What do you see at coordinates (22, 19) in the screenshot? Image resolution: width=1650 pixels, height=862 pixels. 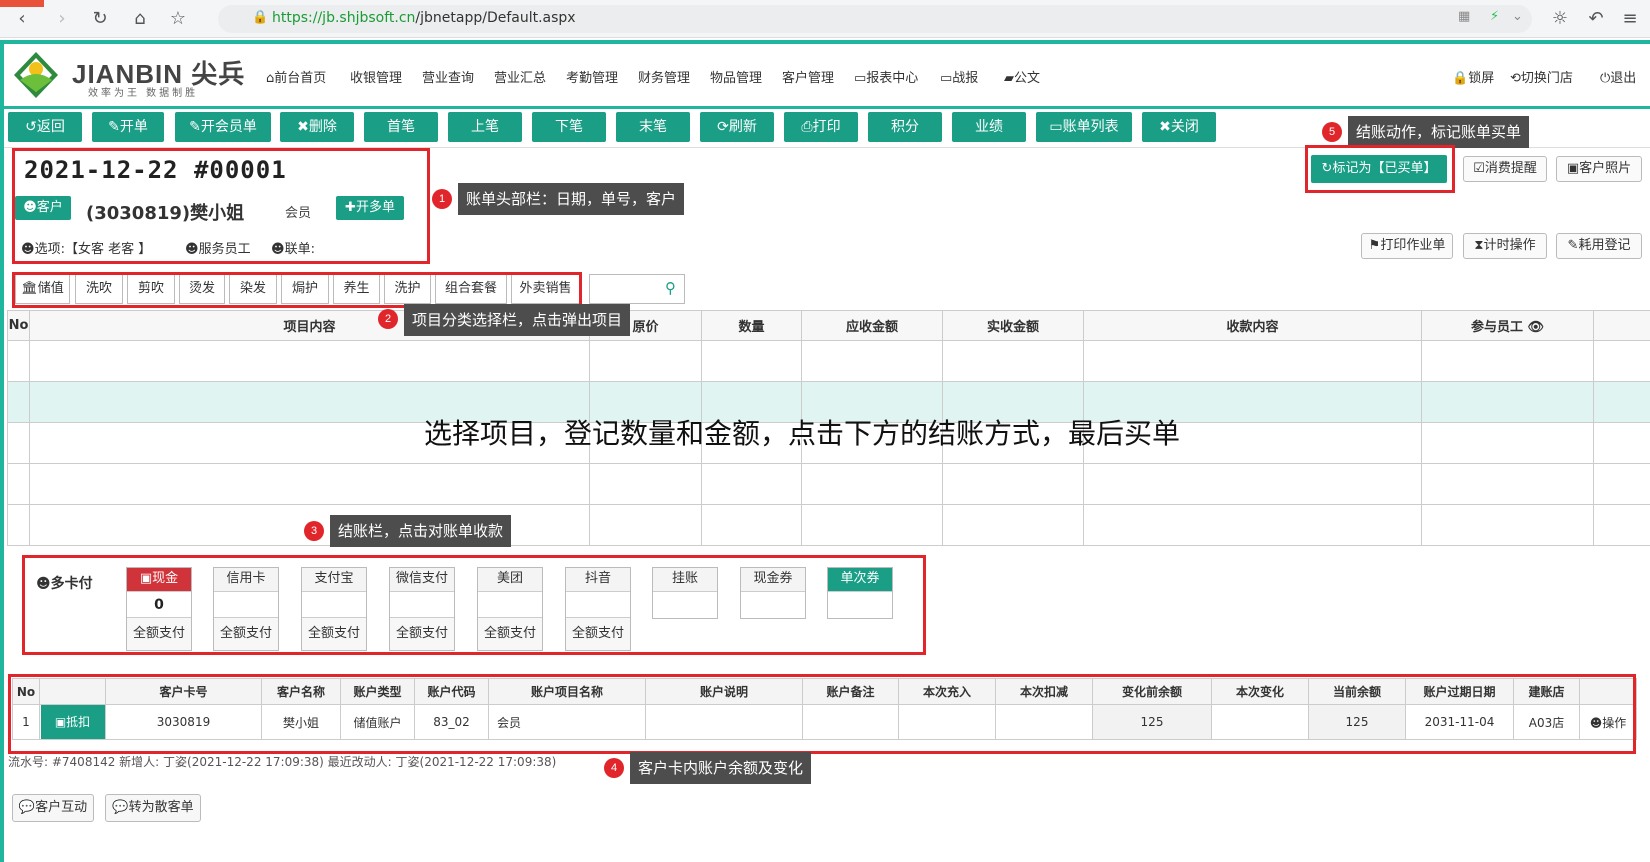 I see `back-icon: ‹` at bounding box center [22, 19].